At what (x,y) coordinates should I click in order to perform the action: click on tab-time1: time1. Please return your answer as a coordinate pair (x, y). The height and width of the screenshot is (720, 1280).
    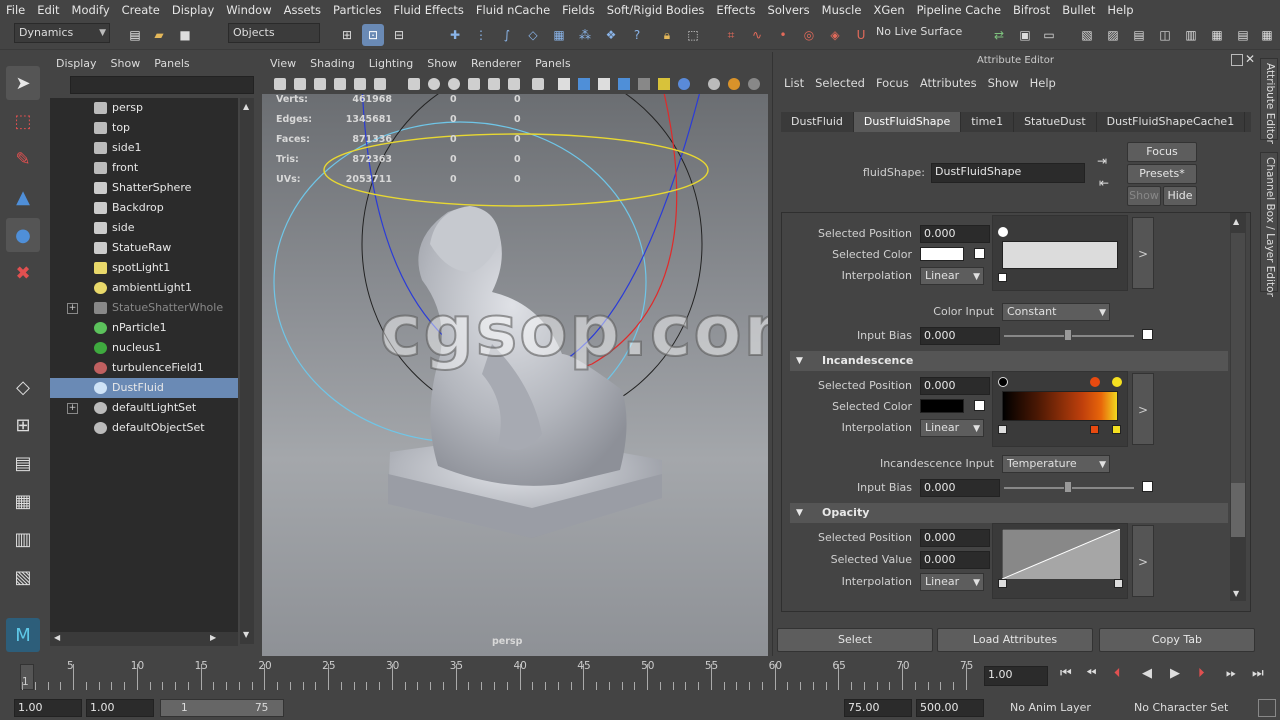
    Looking at the image, I should click on (988, 122).